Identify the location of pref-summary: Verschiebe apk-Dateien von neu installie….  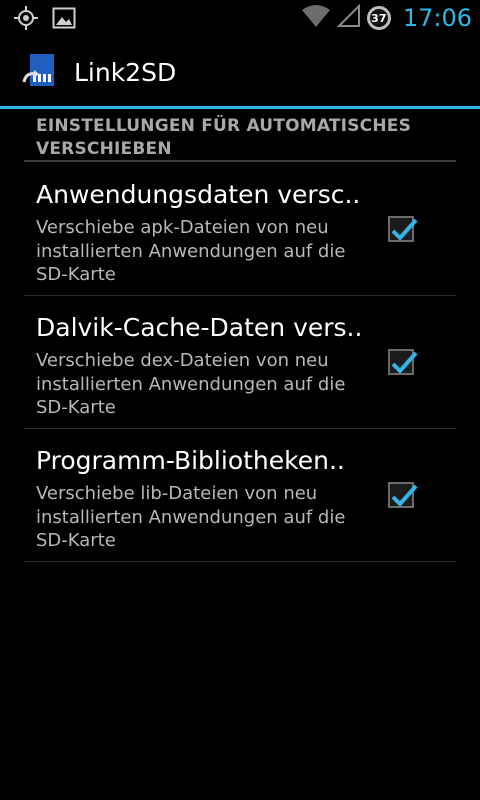
(191, 251).